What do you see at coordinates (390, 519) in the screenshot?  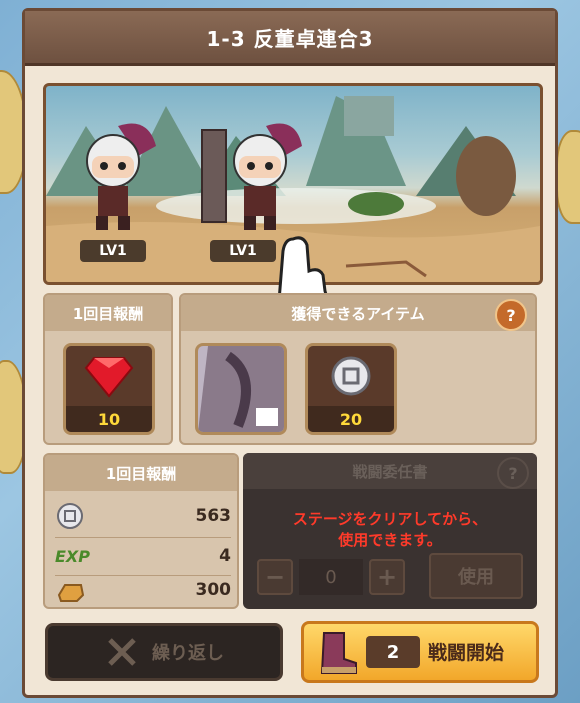 I see `warning-line: ステージをクリアしてから、` at bounding box center [390, 519].